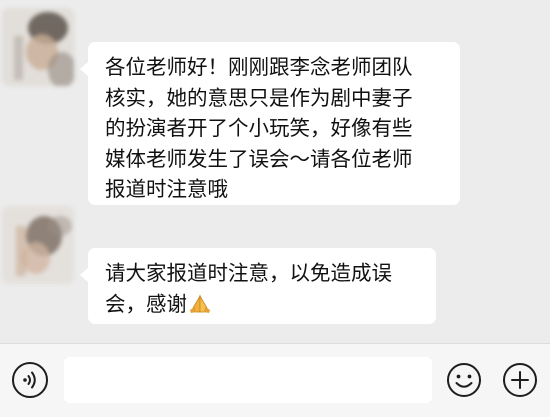 The width and height of the screenshot is (550, 417). What do you see at coordinates (259, 128) in the screenshot?
I see `message-line: 的扮演者开了个小玩笑，好像有些` at bounding box center [259, 128].